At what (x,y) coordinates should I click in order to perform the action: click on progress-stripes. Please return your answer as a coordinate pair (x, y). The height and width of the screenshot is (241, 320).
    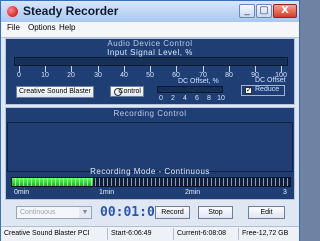
    Looking at the image, I should click on (151, 182).